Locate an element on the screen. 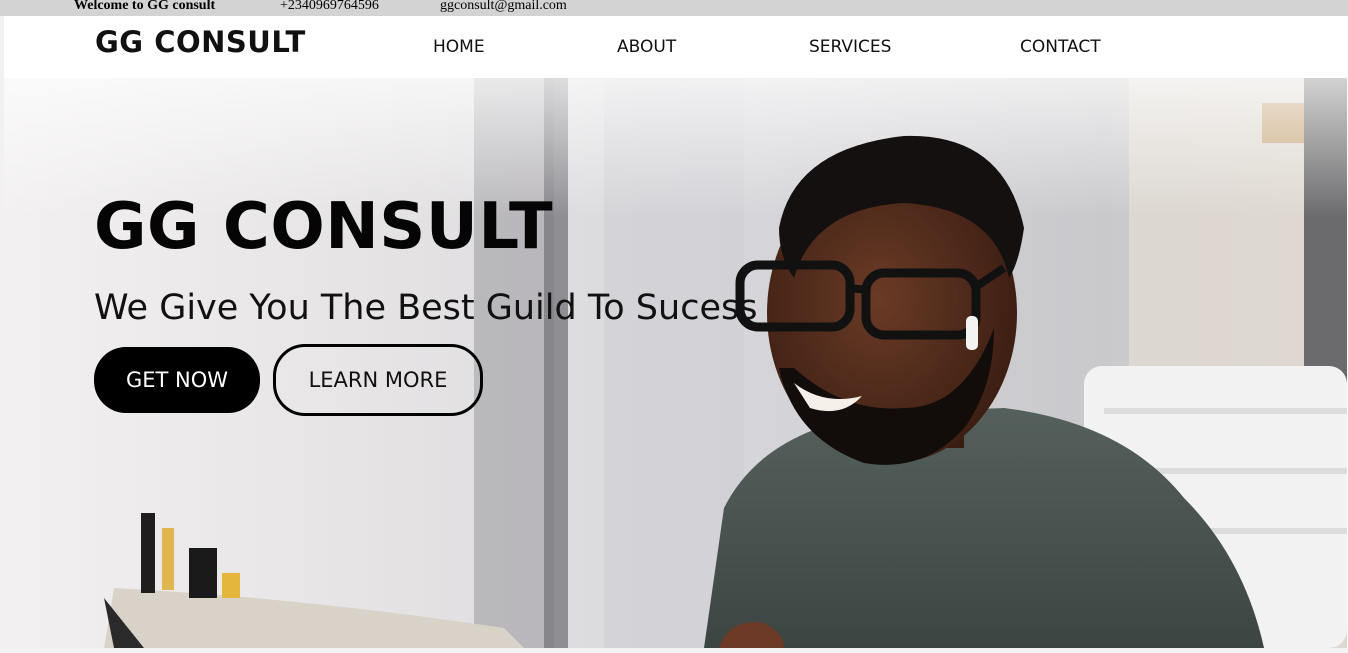 Image resolution: width=1348 pixels, height=653 pixels. hero-subtitle: We Give You The Best Guild To Sucess is located at coordinates (426, 308).